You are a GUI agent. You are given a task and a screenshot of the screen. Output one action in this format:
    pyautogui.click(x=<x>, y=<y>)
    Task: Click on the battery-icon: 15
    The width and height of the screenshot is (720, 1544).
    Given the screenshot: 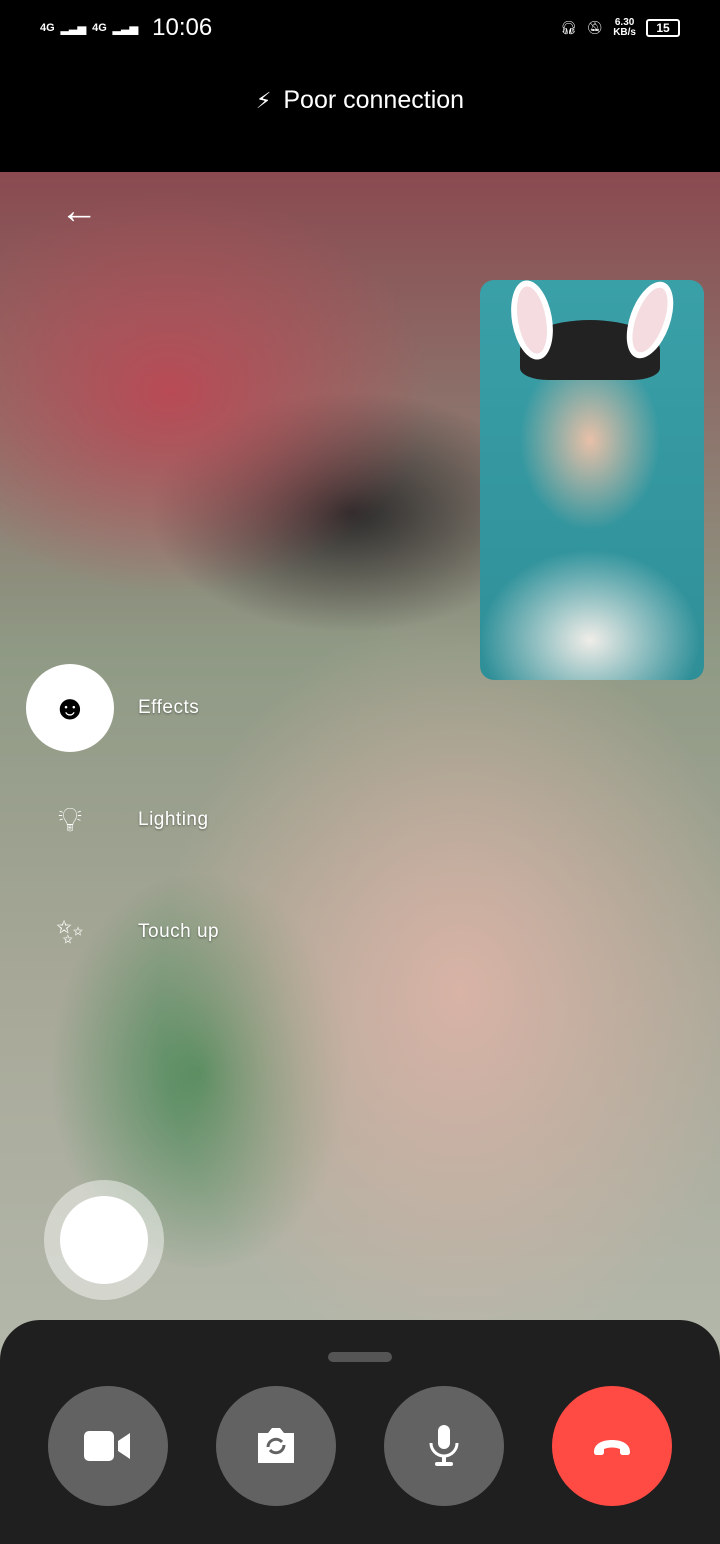 What is the action you would take?
    pyautogui.click(x=663, y=28)
    